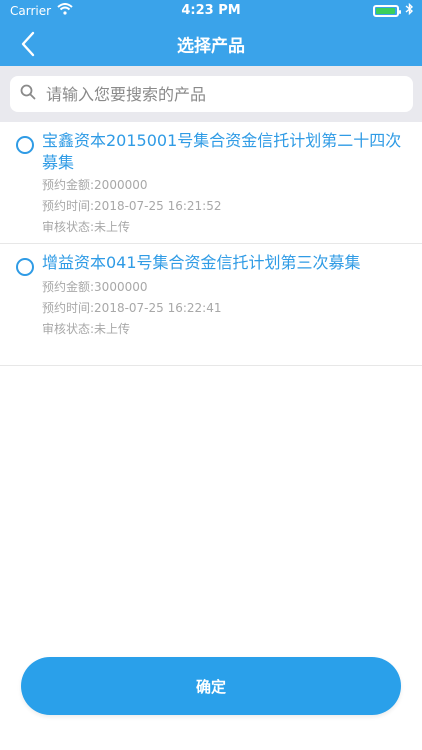  Describe the element at coordinates (28, 94) in the screenshot. I see `search-icon` at that location.